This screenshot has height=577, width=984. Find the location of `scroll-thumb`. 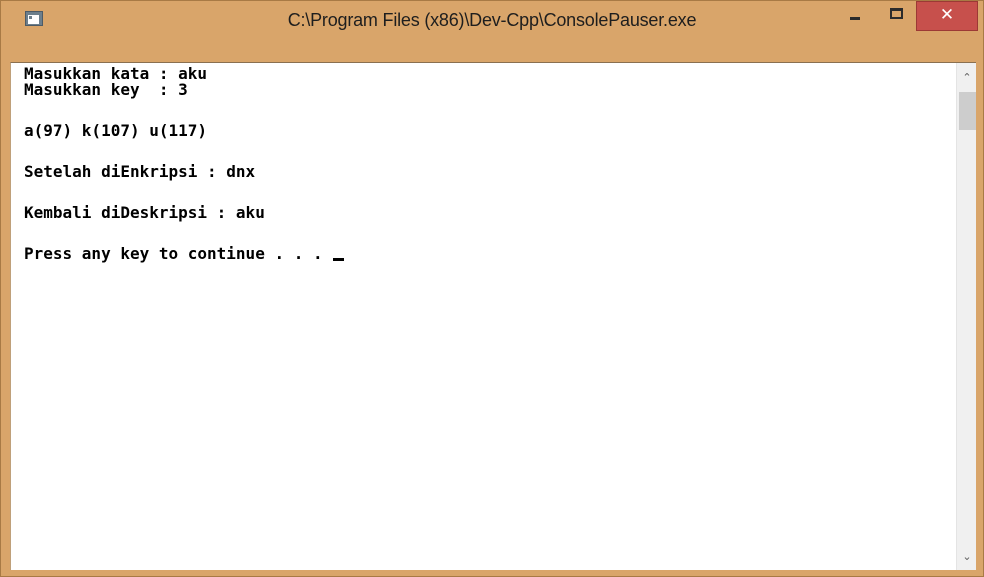

scroll-thumb is located at coordinates (967, 111).